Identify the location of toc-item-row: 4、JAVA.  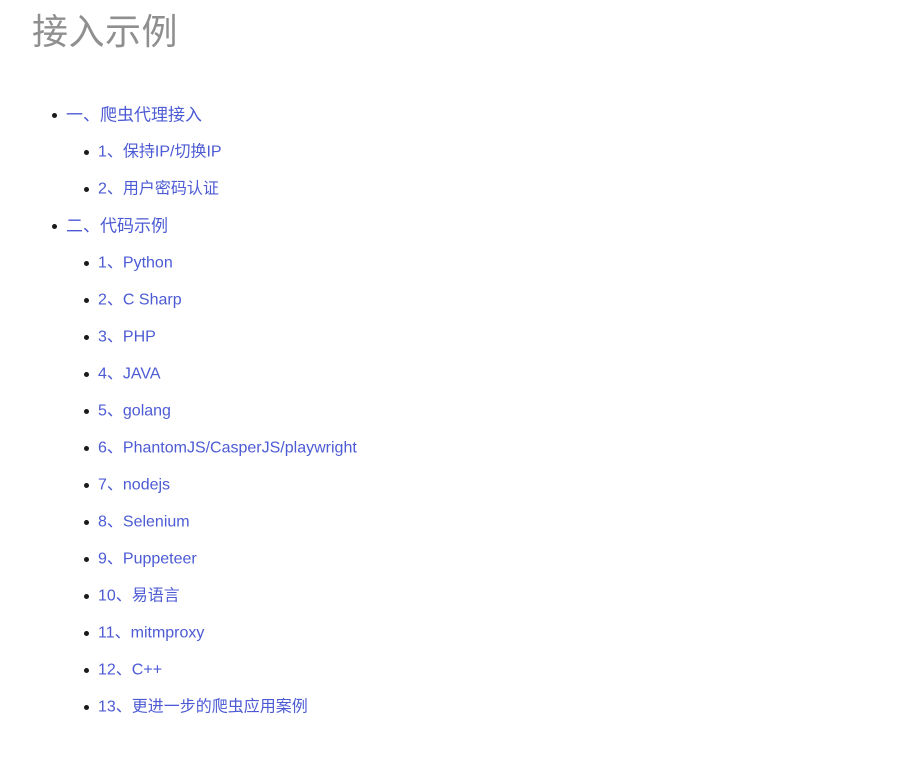
(472, 373).